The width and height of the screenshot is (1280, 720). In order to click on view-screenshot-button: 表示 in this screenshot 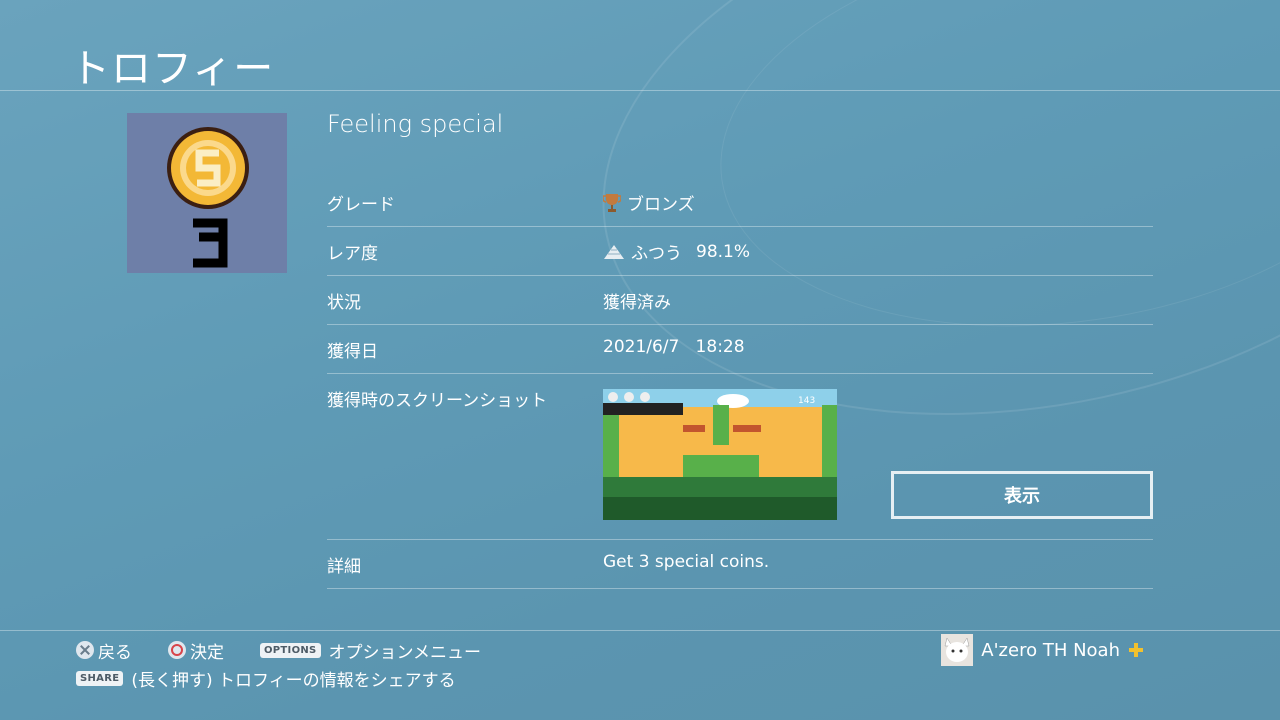, I will do `click(1022, 495)`.